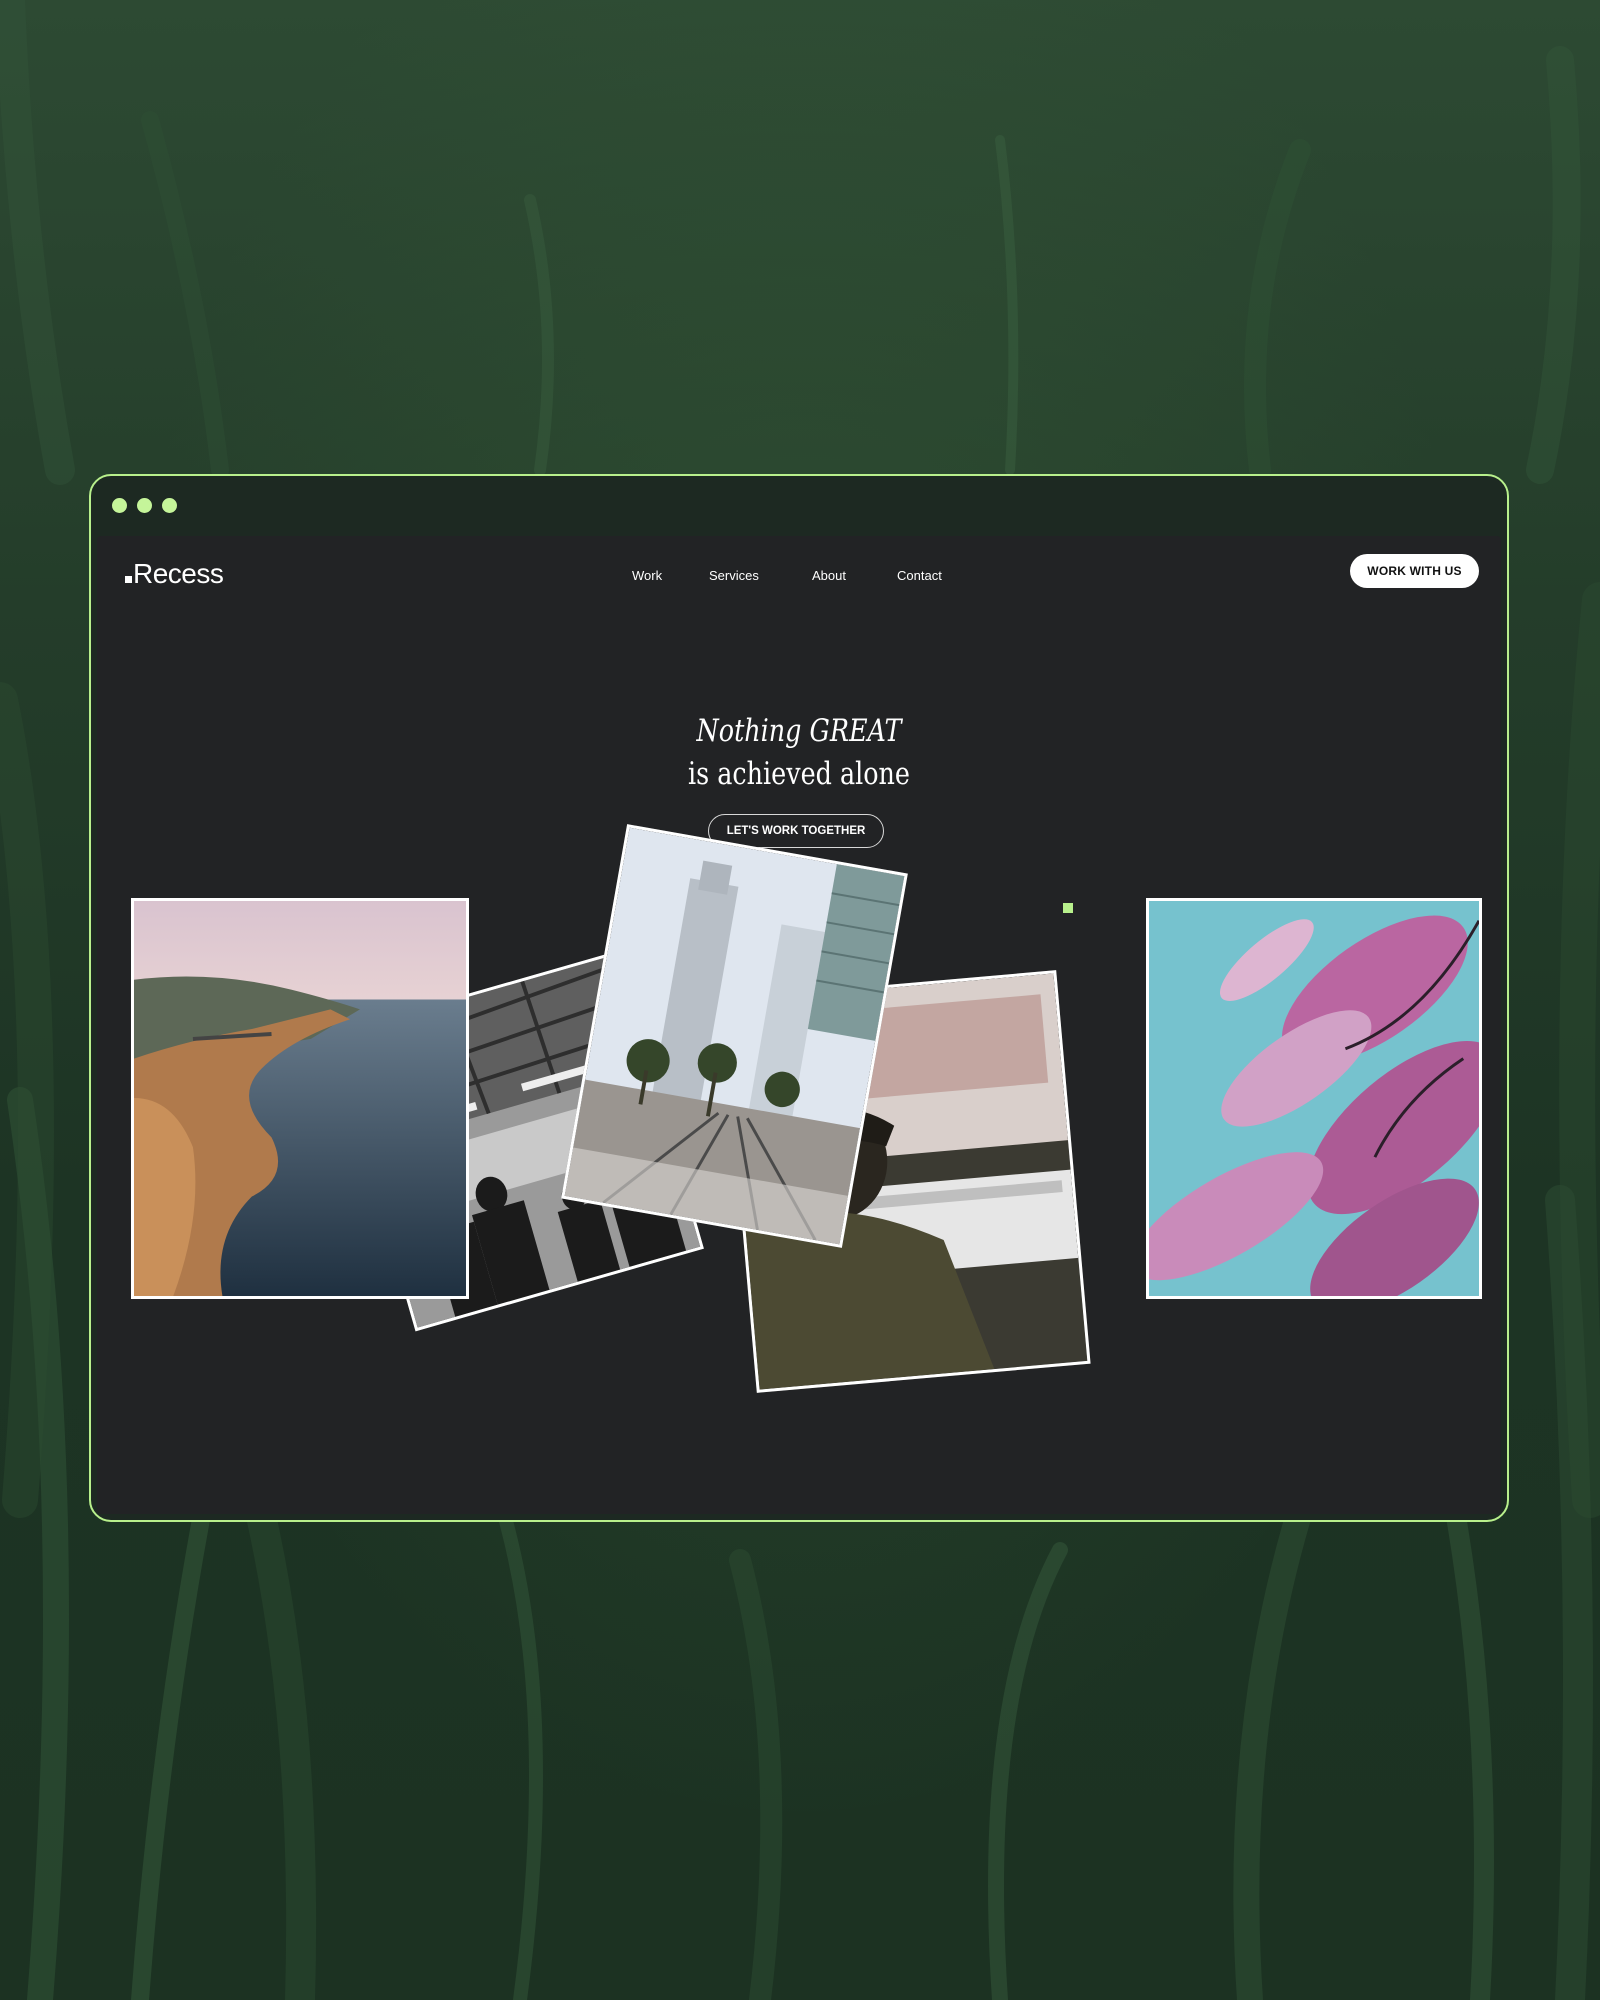 The width and height of the screenshot is (1600, 2000). Describe the element at coordinates (799, 774) in the screenshot. I see `hero-heading-line2: is achieved alone` at that location.